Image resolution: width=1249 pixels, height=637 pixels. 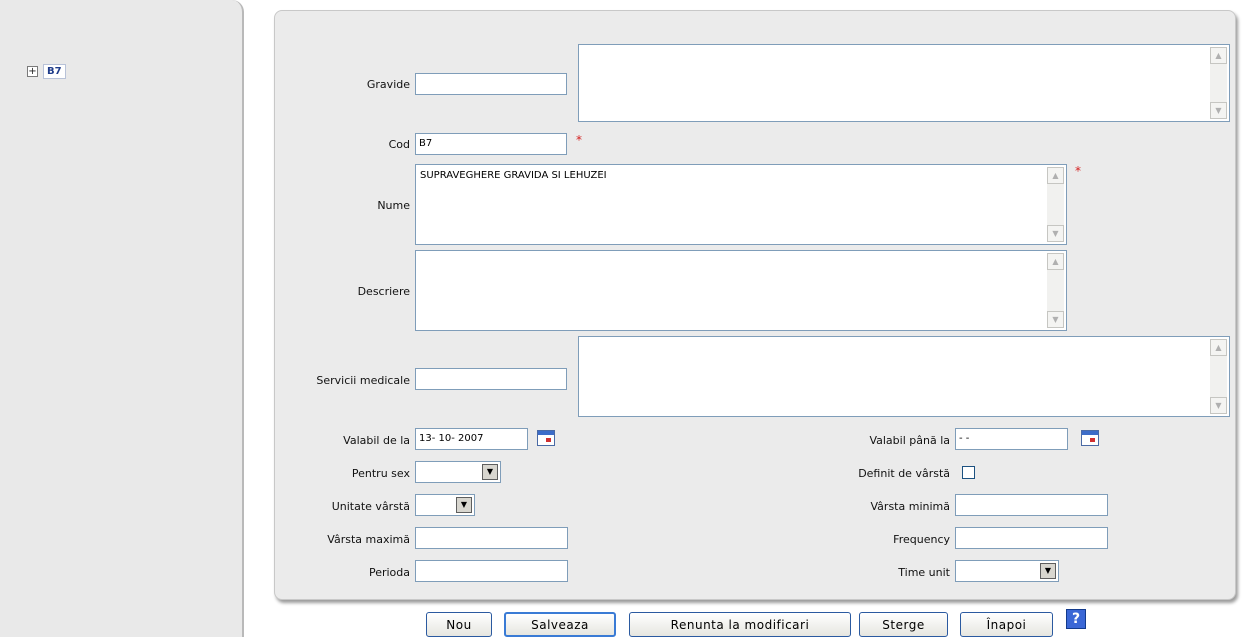 I want to click on servicii-list-scrollbar: ▲ ▼, so click(x=1218, y=376).